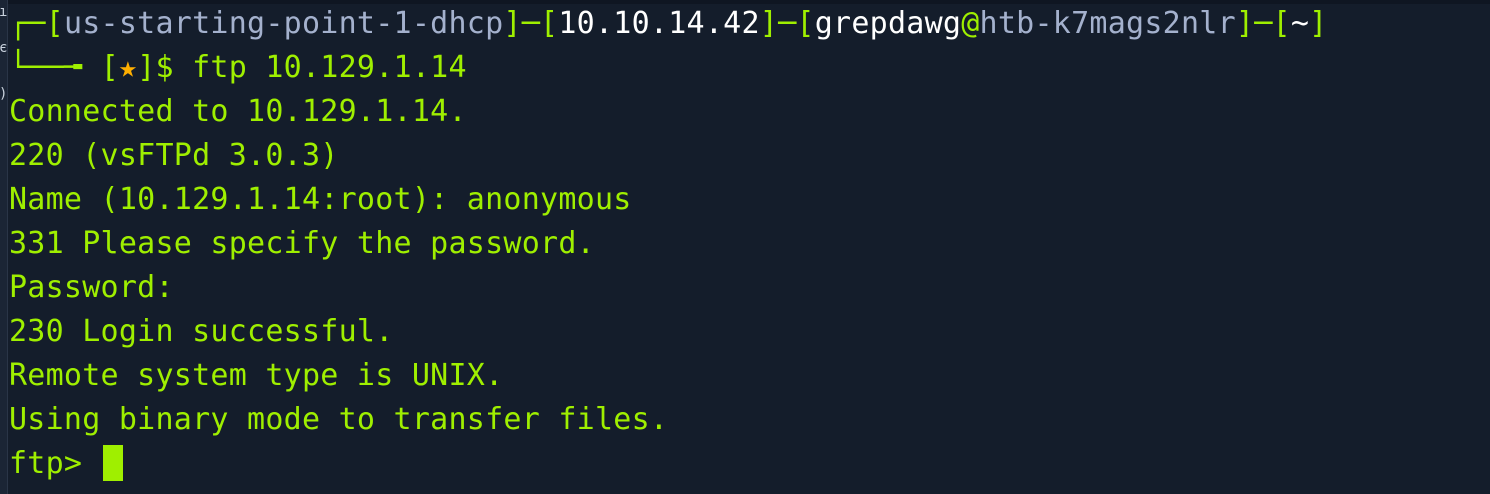 This screenshot has height=494, width=1490. What do you see at coordinates (174, 155) in the screenshot?
I see `output-line: 220 (vsFTPd 3.0.3)` at bounding box center [174, 155].